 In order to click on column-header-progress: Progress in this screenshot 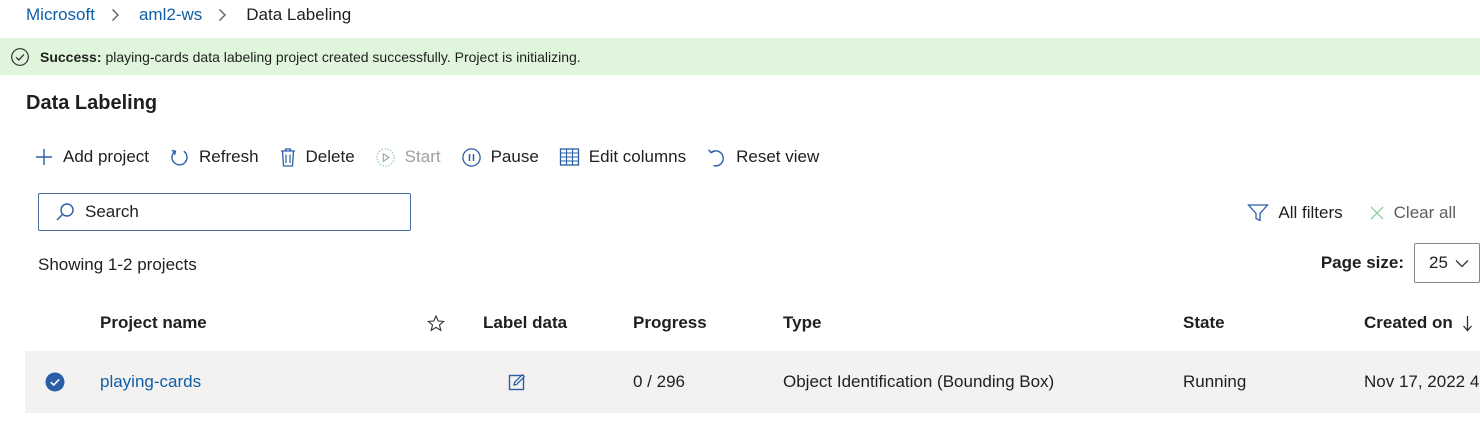, I will do `click(670, 323)`.